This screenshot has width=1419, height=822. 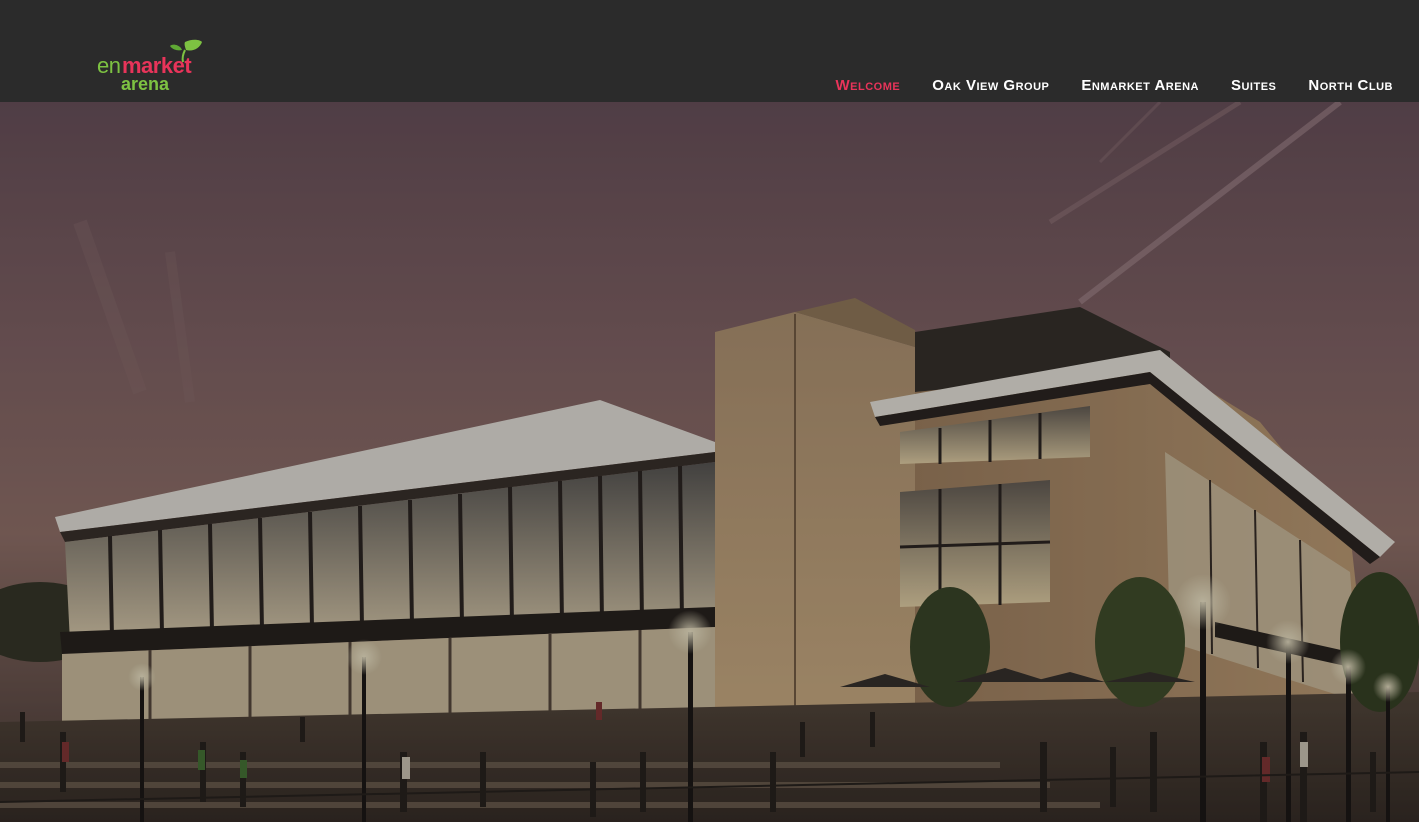 I want to click on leaf-icon, so click(x=193, y=45).